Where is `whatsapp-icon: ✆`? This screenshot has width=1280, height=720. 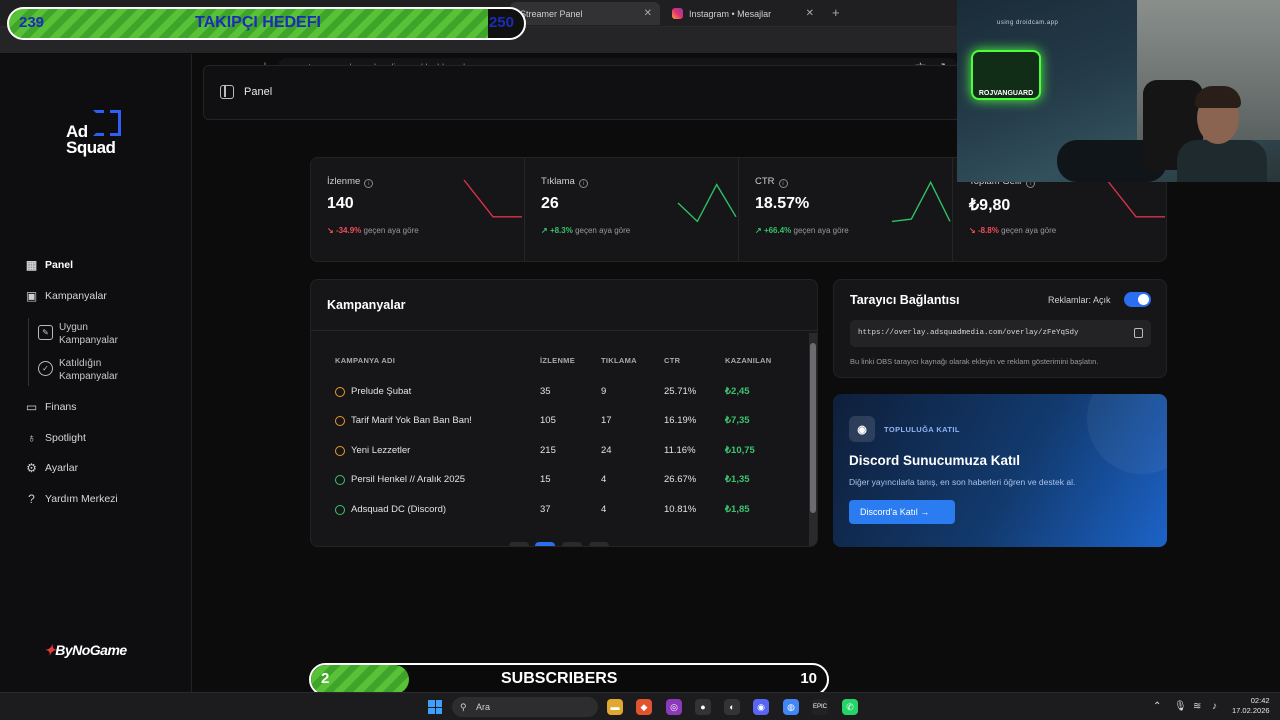
whatsapp-icon: ✆ is located at coordinates (850, 707).